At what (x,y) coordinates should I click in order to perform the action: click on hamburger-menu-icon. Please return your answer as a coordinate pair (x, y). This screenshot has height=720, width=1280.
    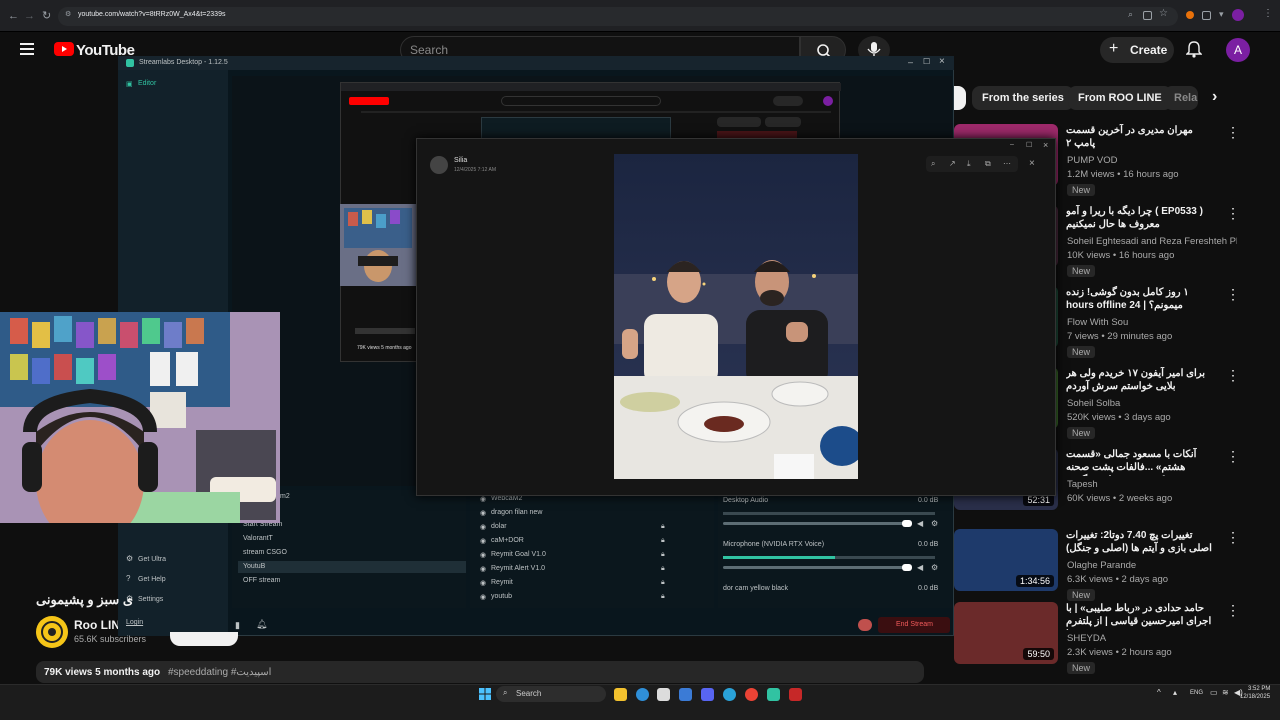
    Looking at the image, I should click on (27, 49).